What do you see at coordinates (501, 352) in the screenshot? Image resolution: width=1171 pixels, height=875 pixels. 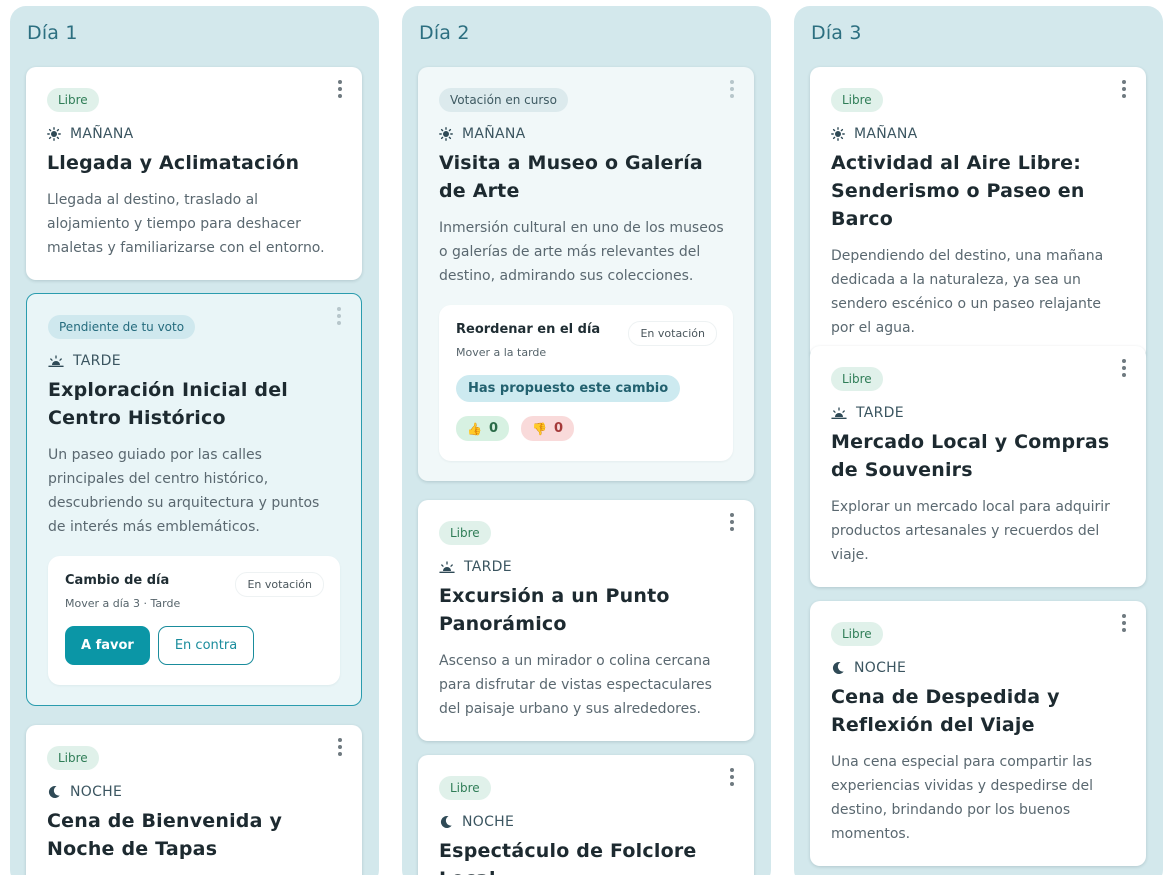 I see `proposal-subtitle: Mover a la tarde` at bounding box center [501, 352].